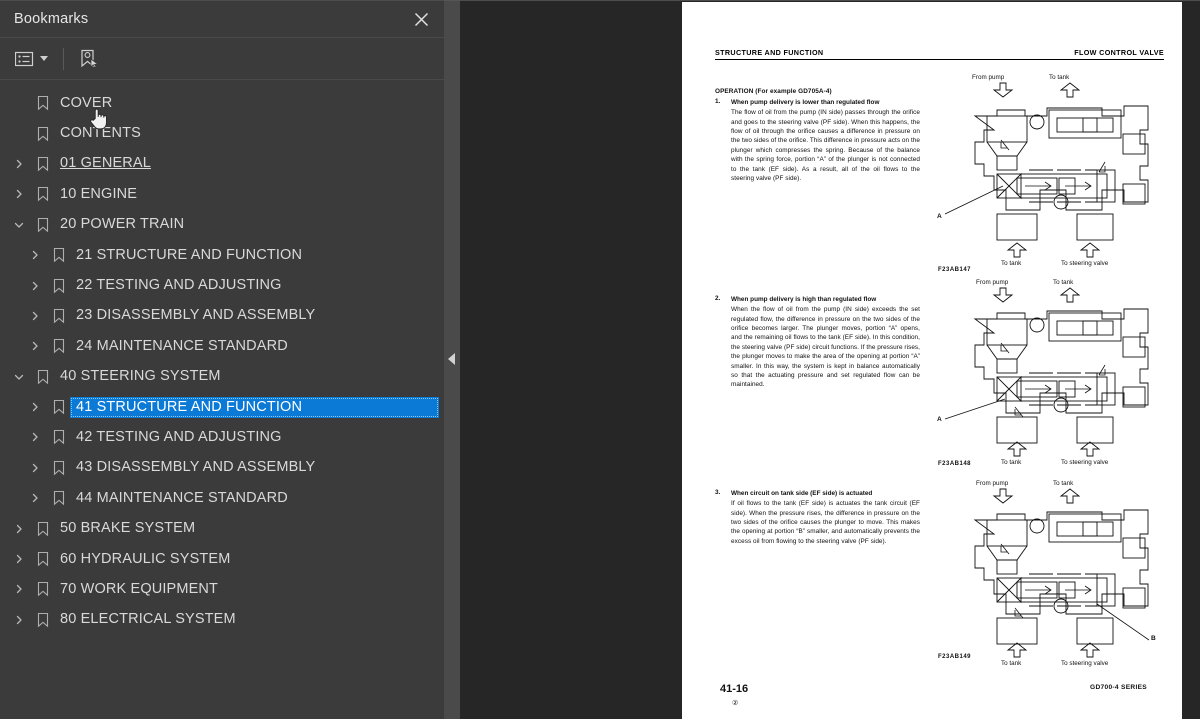  Describe the element at coordinates (222, 164) in the screenshot. I see `bookmark-item-01-general: 01 GENERAL` at that location.